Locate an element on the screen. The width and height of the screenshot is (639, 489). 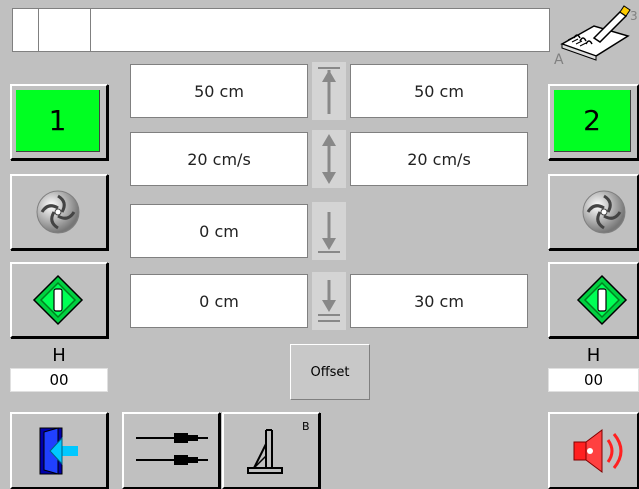
alarm-button is located at coordinates (593, 450).